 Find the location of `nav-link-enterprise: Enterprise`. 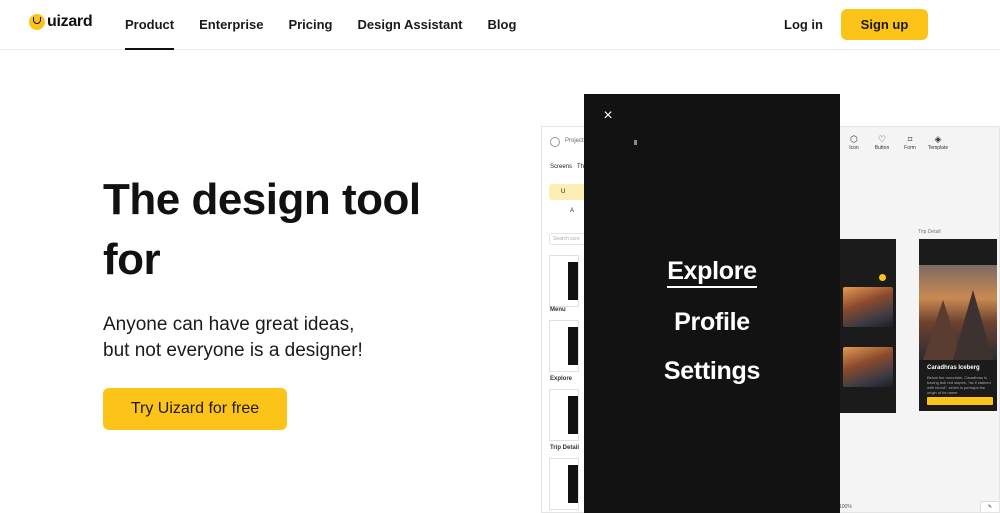

nav-link-enterprise: Enterprise is located at coordinates (231, 25).